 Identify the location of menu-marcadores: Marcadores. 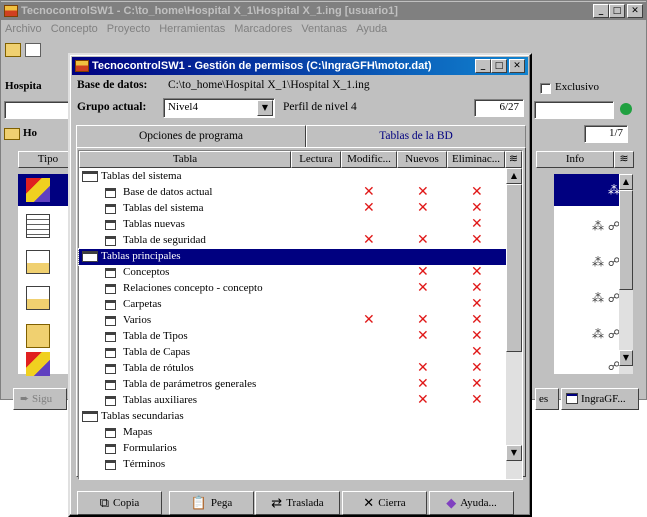
(263, 29).